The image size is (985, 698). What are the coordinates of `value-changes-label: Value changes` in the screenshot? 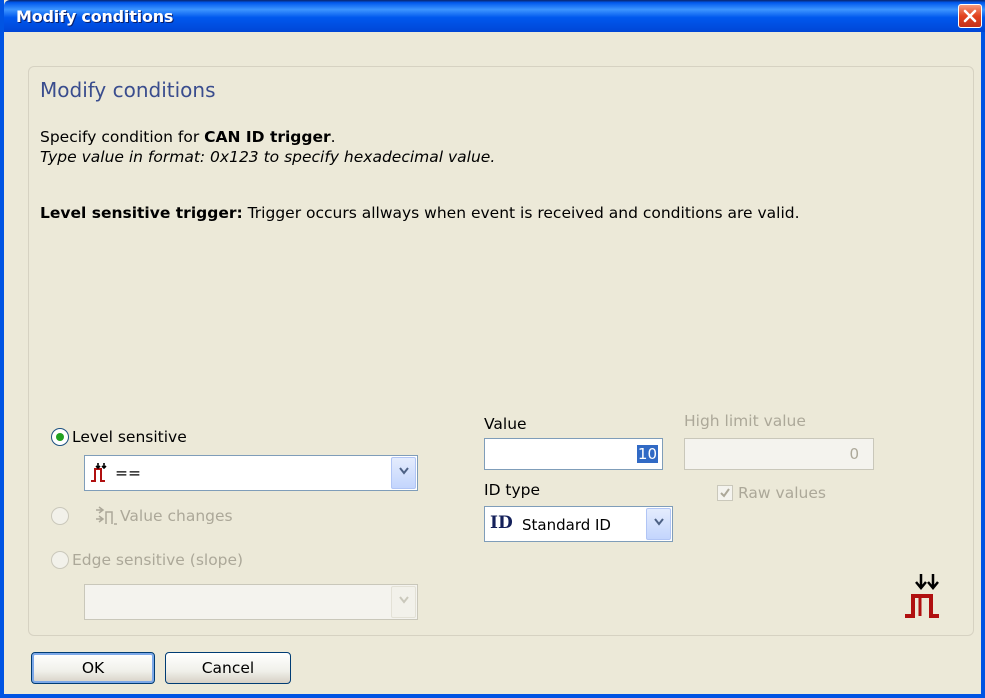 It's located at (176, 516).